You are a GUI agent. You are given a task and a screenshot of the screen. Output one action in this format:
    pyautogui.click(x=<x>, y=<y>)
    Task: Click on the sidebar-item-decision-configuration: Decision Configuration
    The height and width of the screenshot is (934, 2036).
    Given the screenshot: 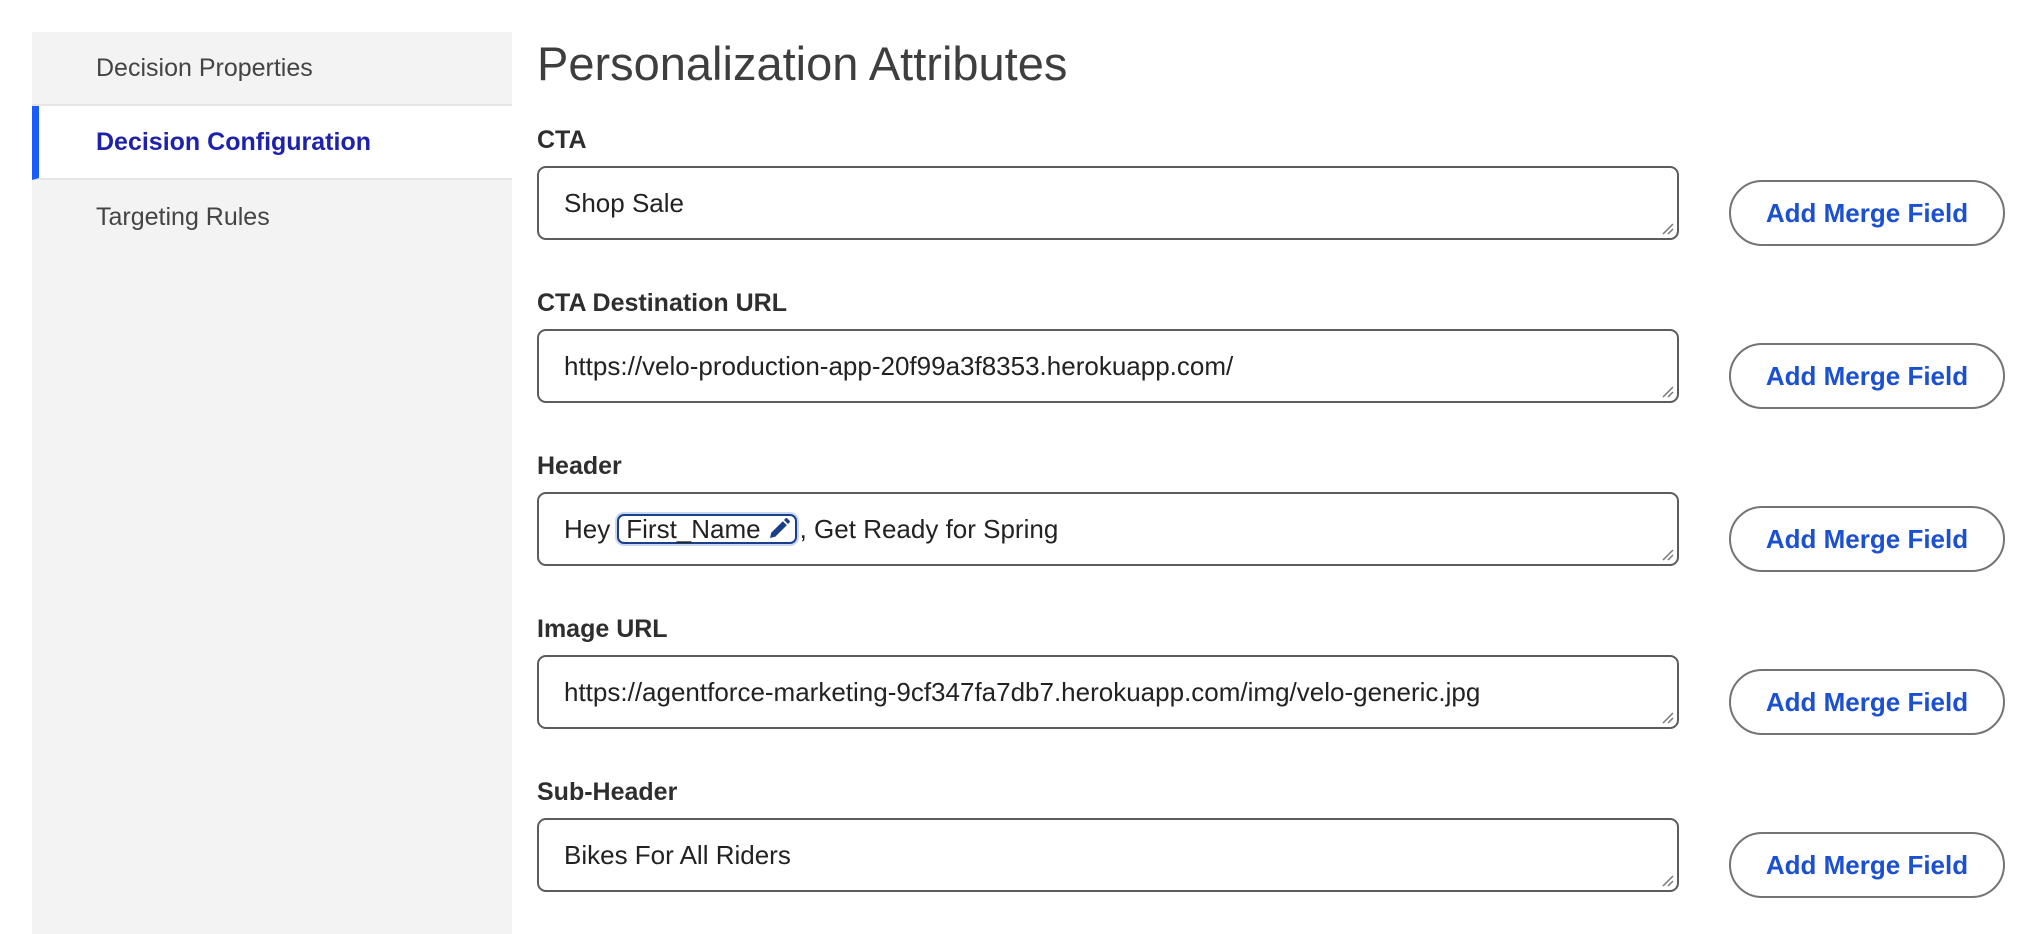 What is the action you would take?
    pyautogui.click(x=272, y=143)
    